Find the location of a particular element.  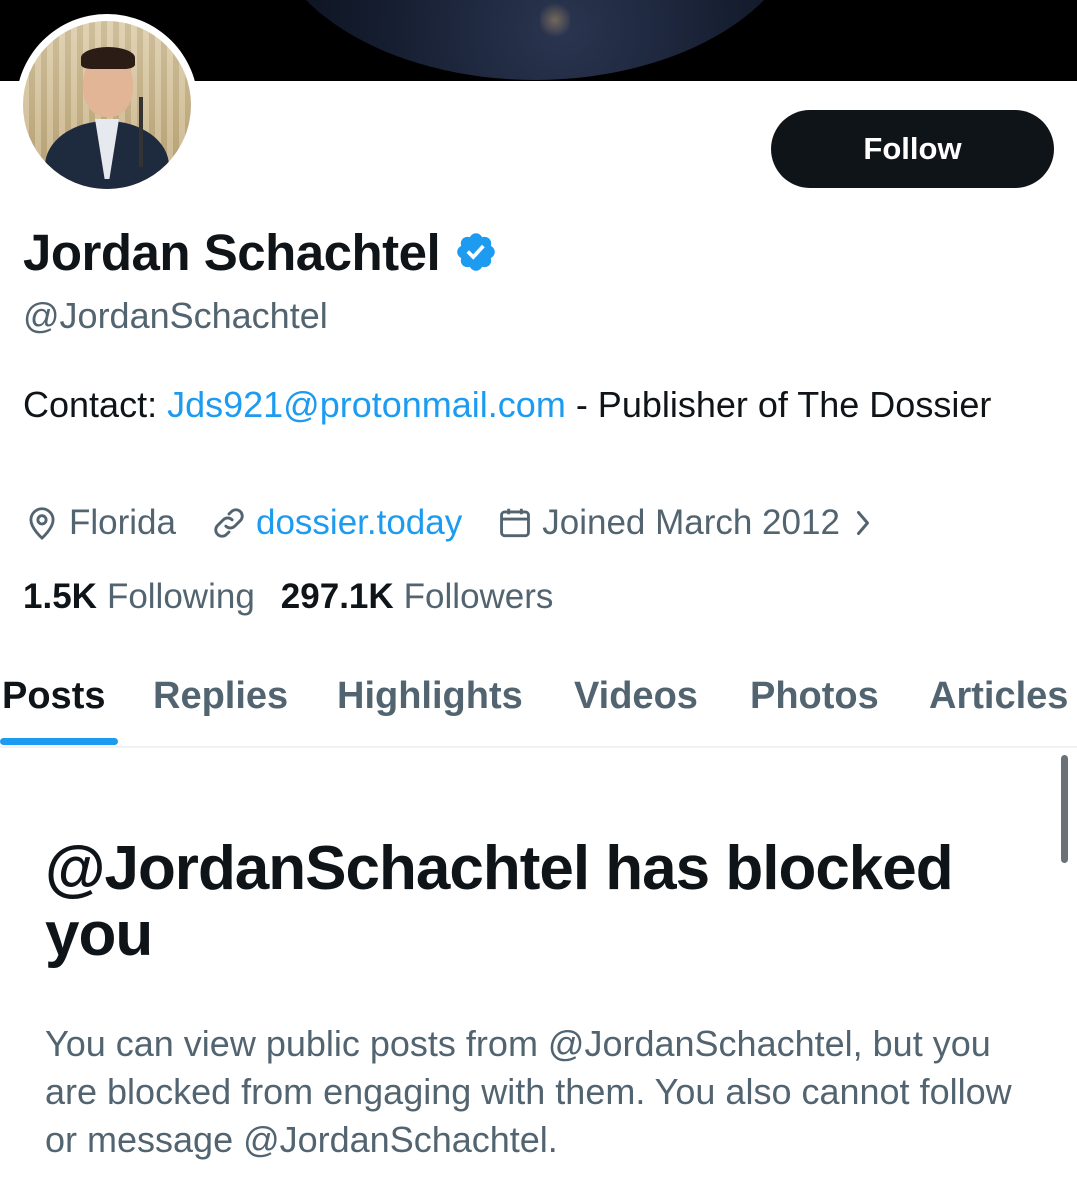

tab-videos: Videos is located at coordinates (636, 696).